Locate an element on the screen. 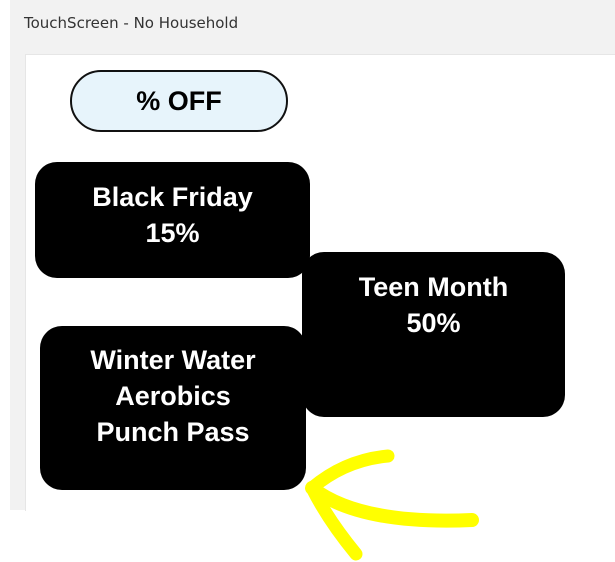 Image resolution: width=615 pixels, height=562 pixels. tile-label-line: Punch Pass is located at coordinates (173, 432).